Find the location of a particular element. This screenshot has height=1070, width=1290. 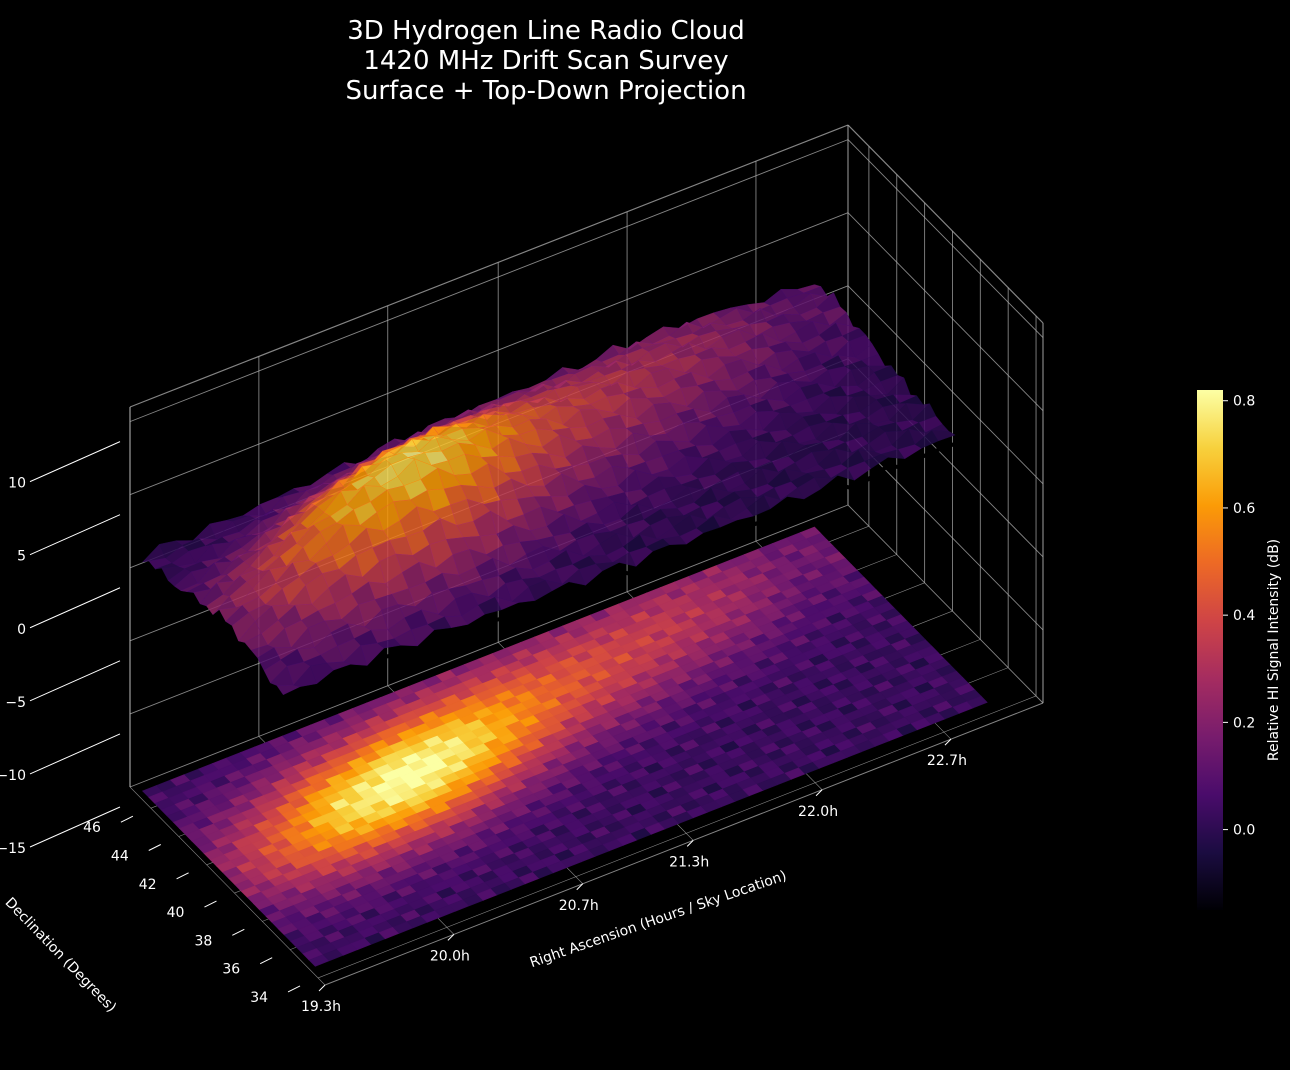

y-tick-label-4: 42 is located at coordinates (148, 885).